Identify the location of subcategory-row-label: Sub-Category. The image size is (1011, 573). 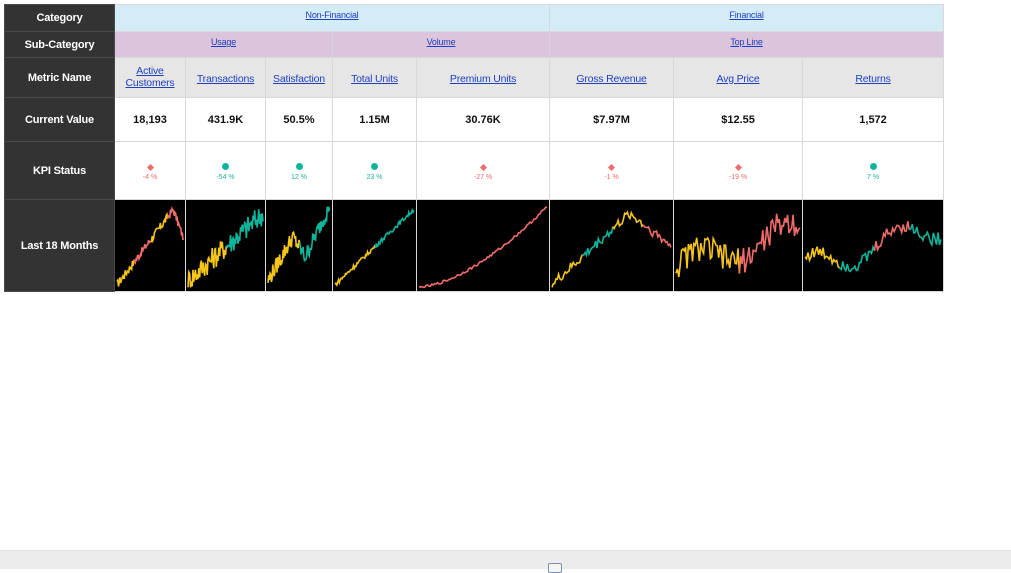
(59, 44).